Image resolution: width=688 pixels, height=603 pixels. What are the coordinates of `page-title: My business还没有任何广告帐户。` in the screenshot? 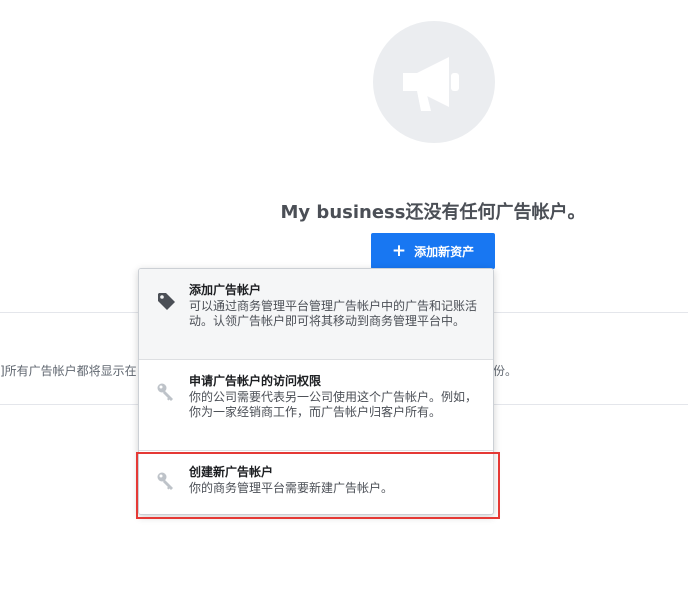 It's located at (433, 212).